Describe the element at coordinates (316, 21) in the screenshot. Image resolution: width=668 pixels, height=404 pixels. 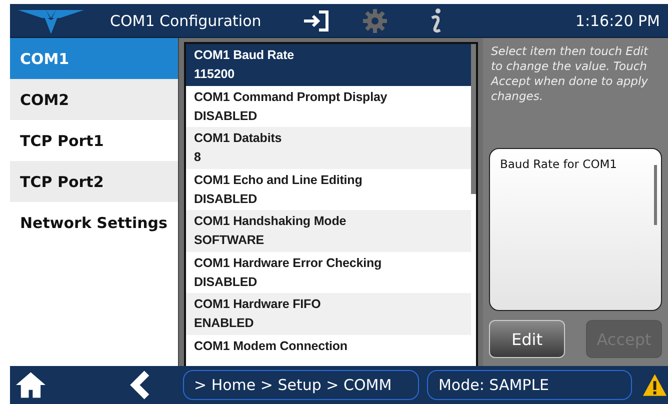
I see `exit-icon` at that location.